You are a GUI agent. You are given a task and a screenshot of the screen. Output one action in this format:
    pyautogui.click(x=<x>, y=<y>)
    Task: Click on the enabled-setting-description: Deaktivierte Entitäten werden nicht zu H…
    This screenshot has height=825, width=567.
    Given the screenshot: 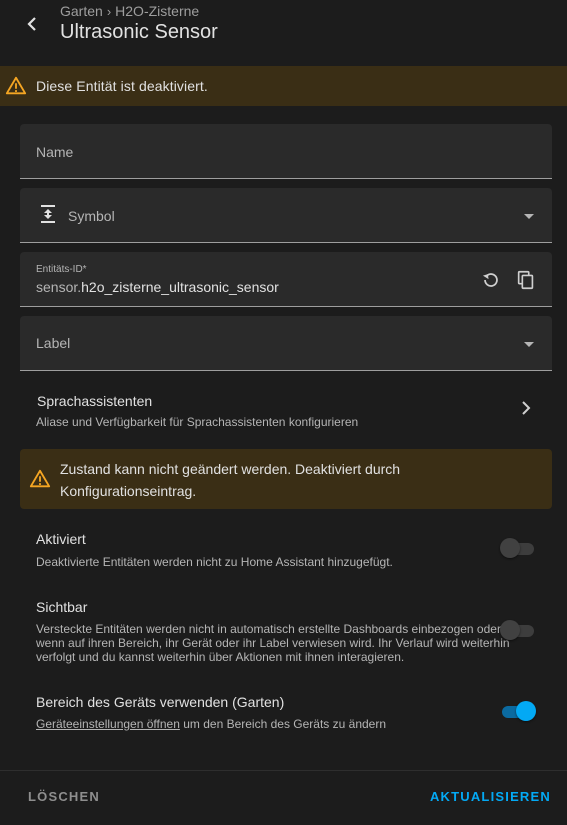 What is the action you would take?
    pyautogui.click(x=214, y=562)
    